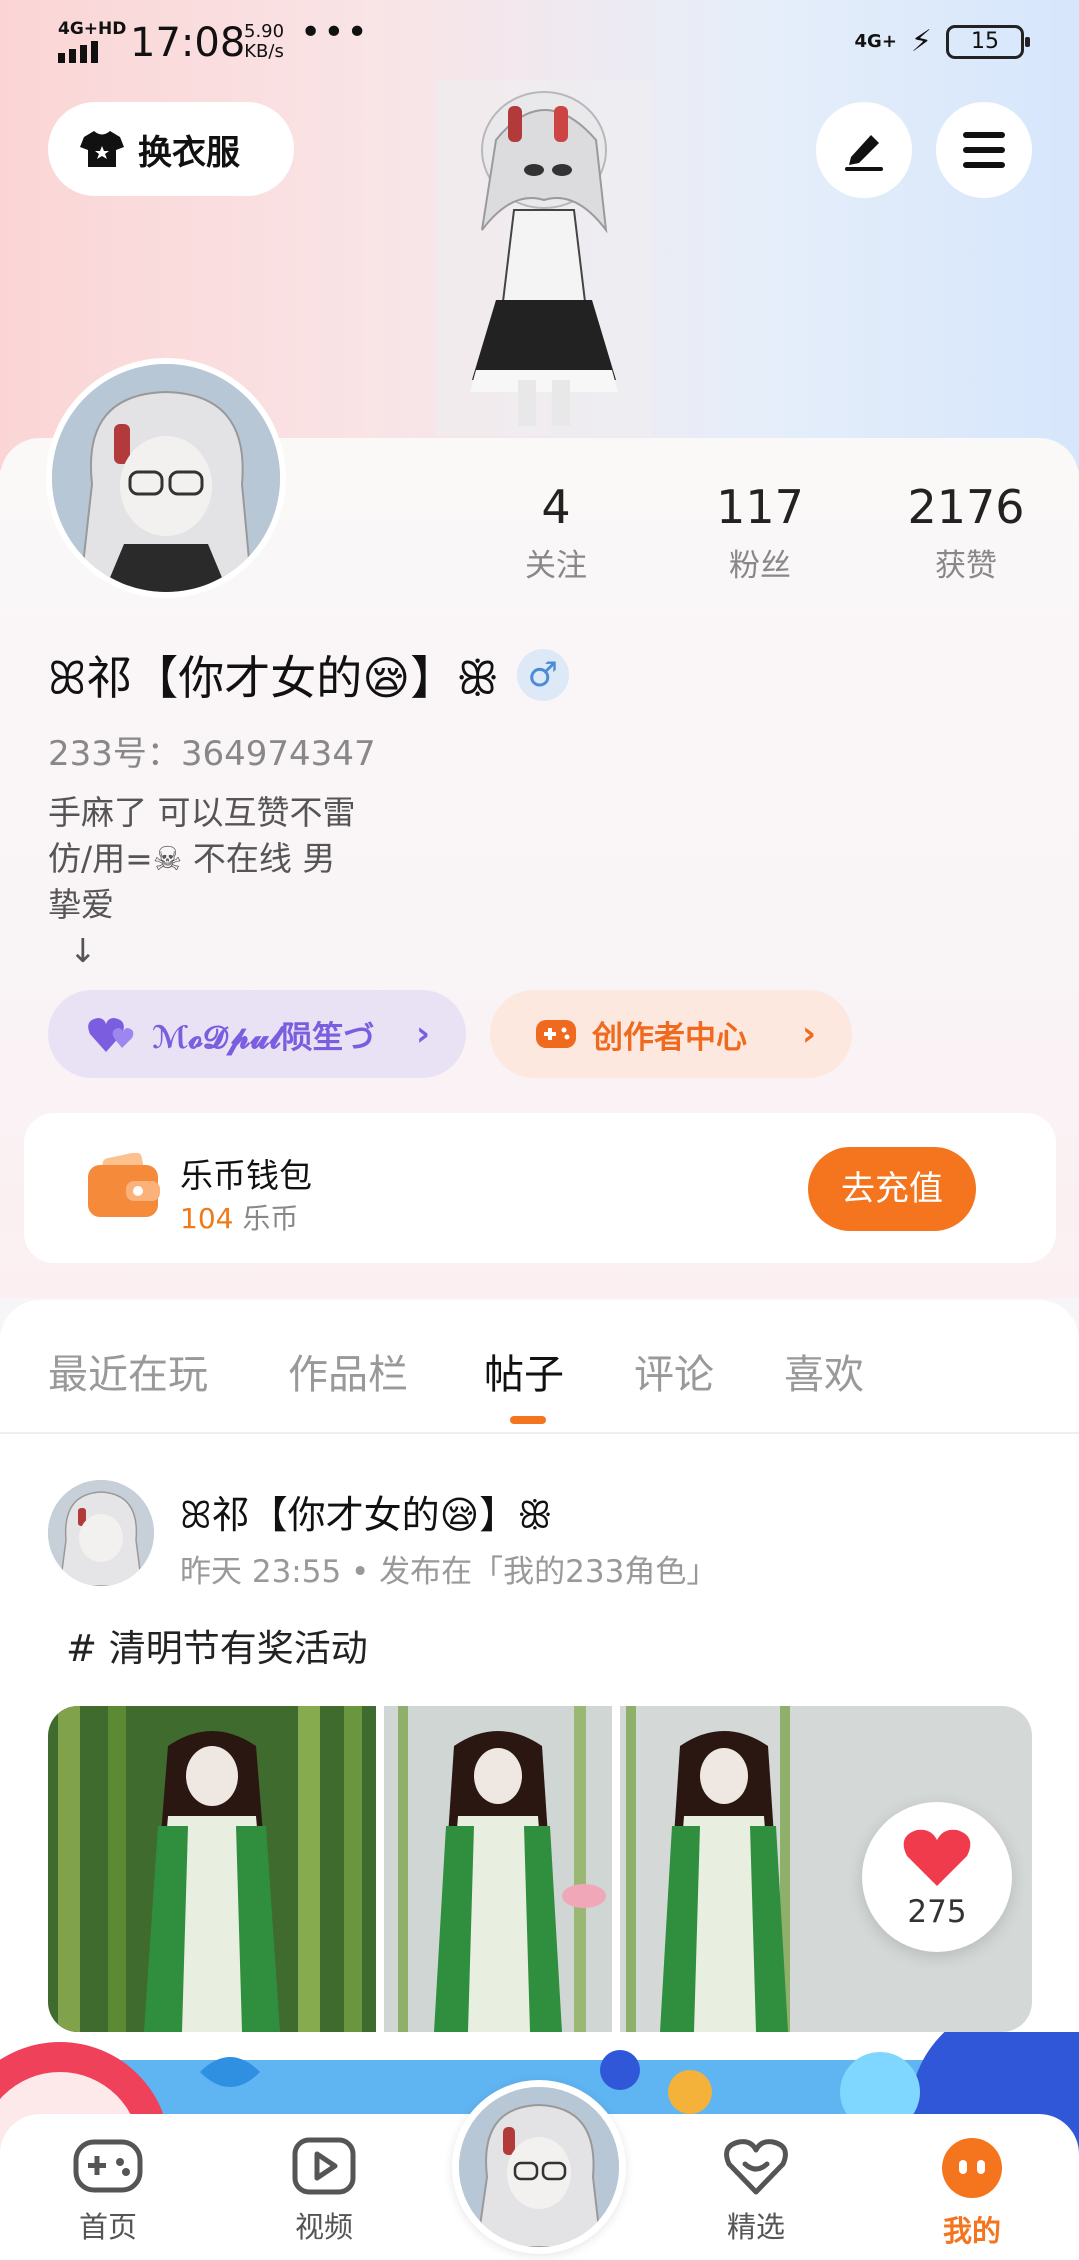  What do you see at coordinates (207, 1218) in the screenshot?
I see `wallet-amount: 104` at bounding box center [207, 1218].